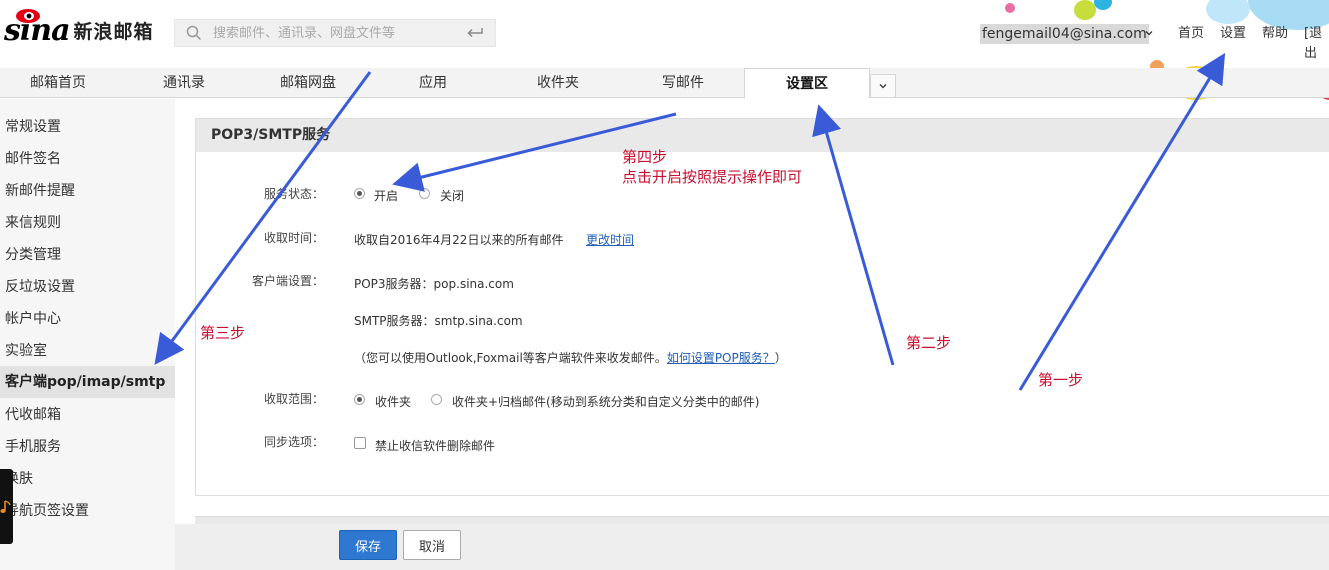  What do you see at coordinates (1233, 34) in the screenshot?
I see `settings-link: 设置` at bounding box center [1233, 34].